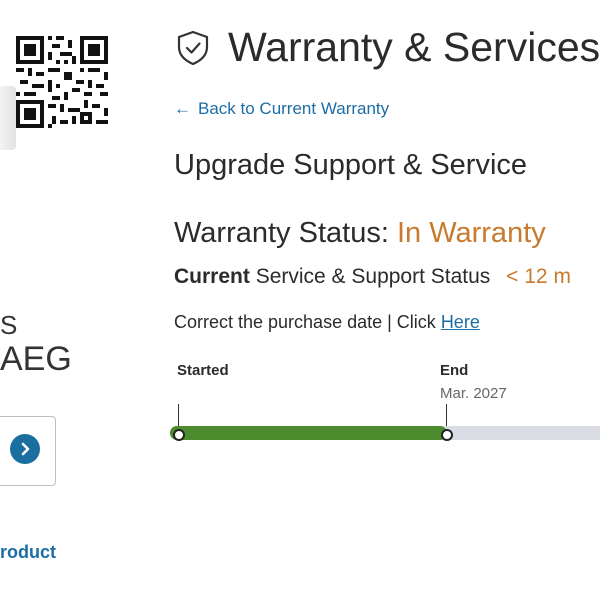  I want to click on product-model-line-1: S, so click(9, 325).